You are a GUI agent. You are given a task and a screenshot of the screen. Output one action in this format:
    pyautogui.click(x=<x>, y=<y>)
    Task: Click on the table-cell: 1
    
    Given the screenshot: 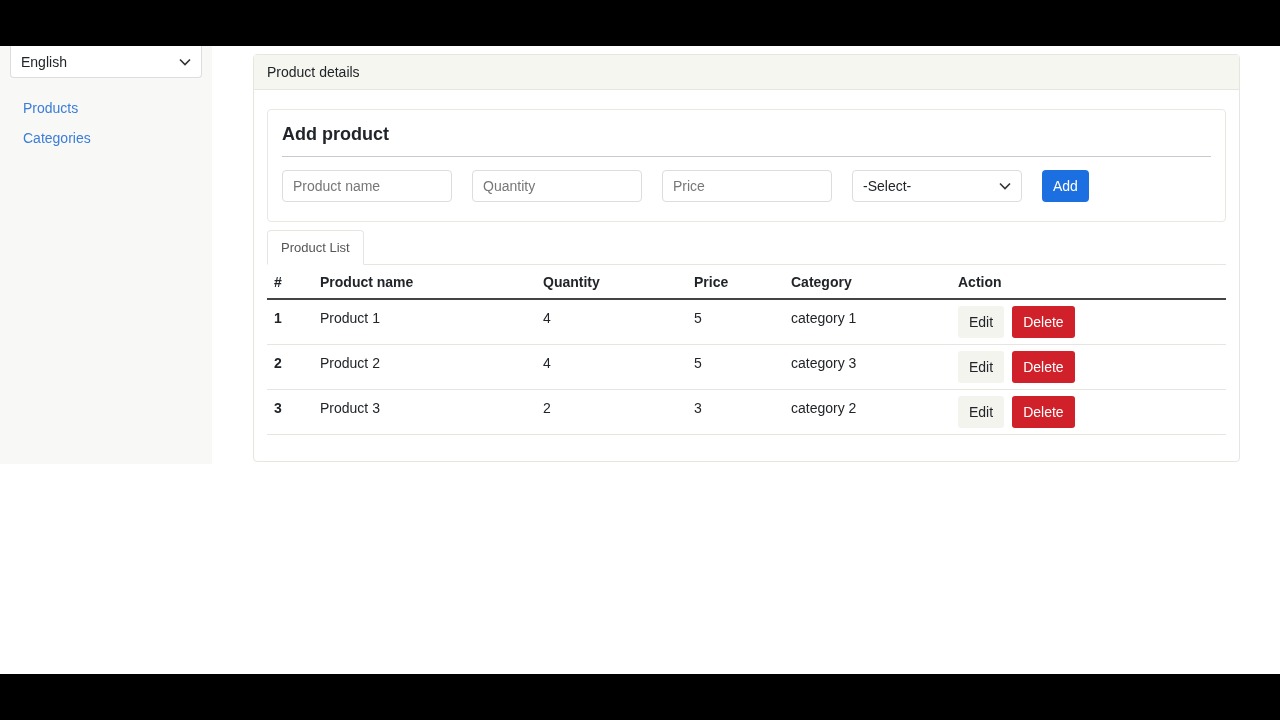 What is the action you would take?
    pyautogui.click(x=290, y=322)
    